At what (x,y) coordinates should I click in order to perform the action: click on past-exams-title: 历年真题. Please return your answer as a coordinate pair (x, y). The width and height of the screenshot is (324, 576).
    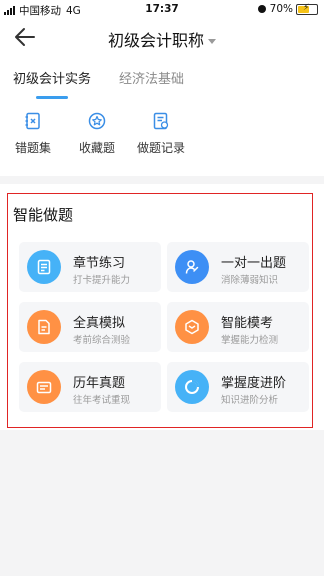
    Looking at the image, I should click on (99, 383).